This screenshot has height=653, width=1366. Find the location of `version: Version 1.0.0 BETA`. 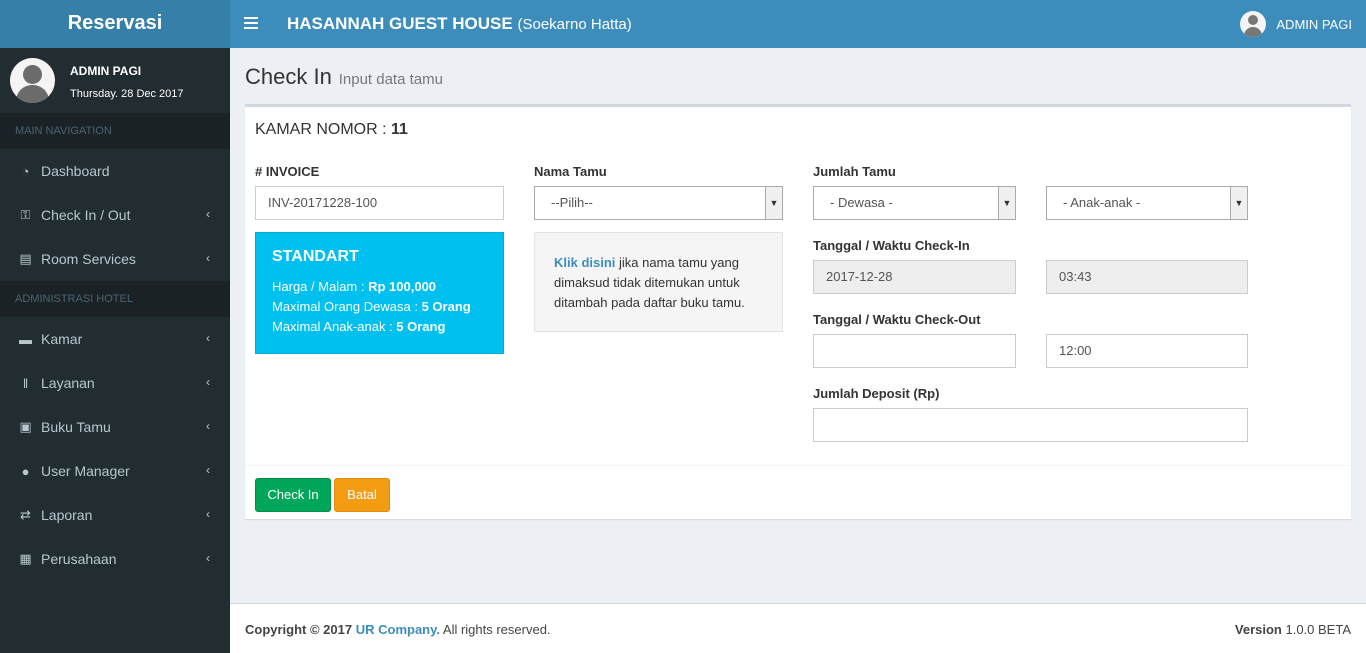

version: Version 1.0.0 BETA is located at coordinates (1293, 629).